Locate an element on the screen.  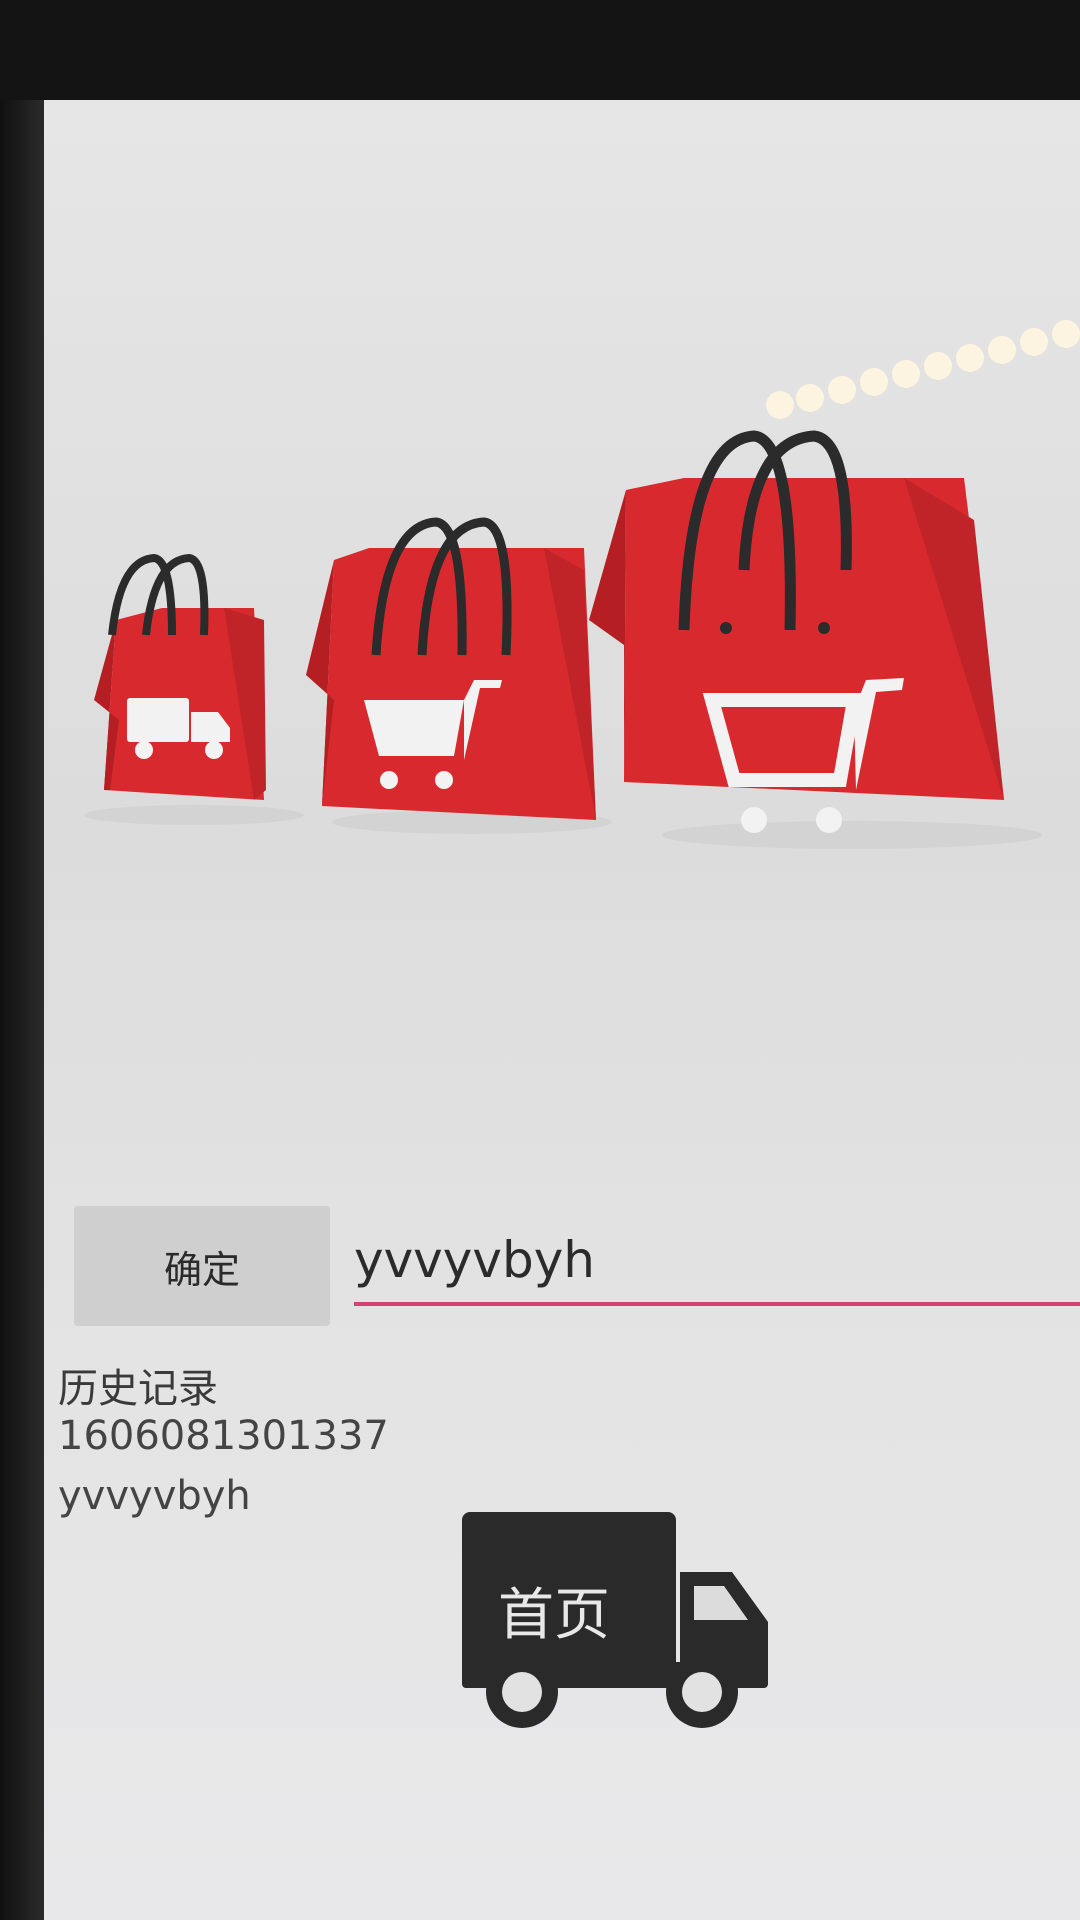
shopping-bag-medium is located at coordinates (451, 668).